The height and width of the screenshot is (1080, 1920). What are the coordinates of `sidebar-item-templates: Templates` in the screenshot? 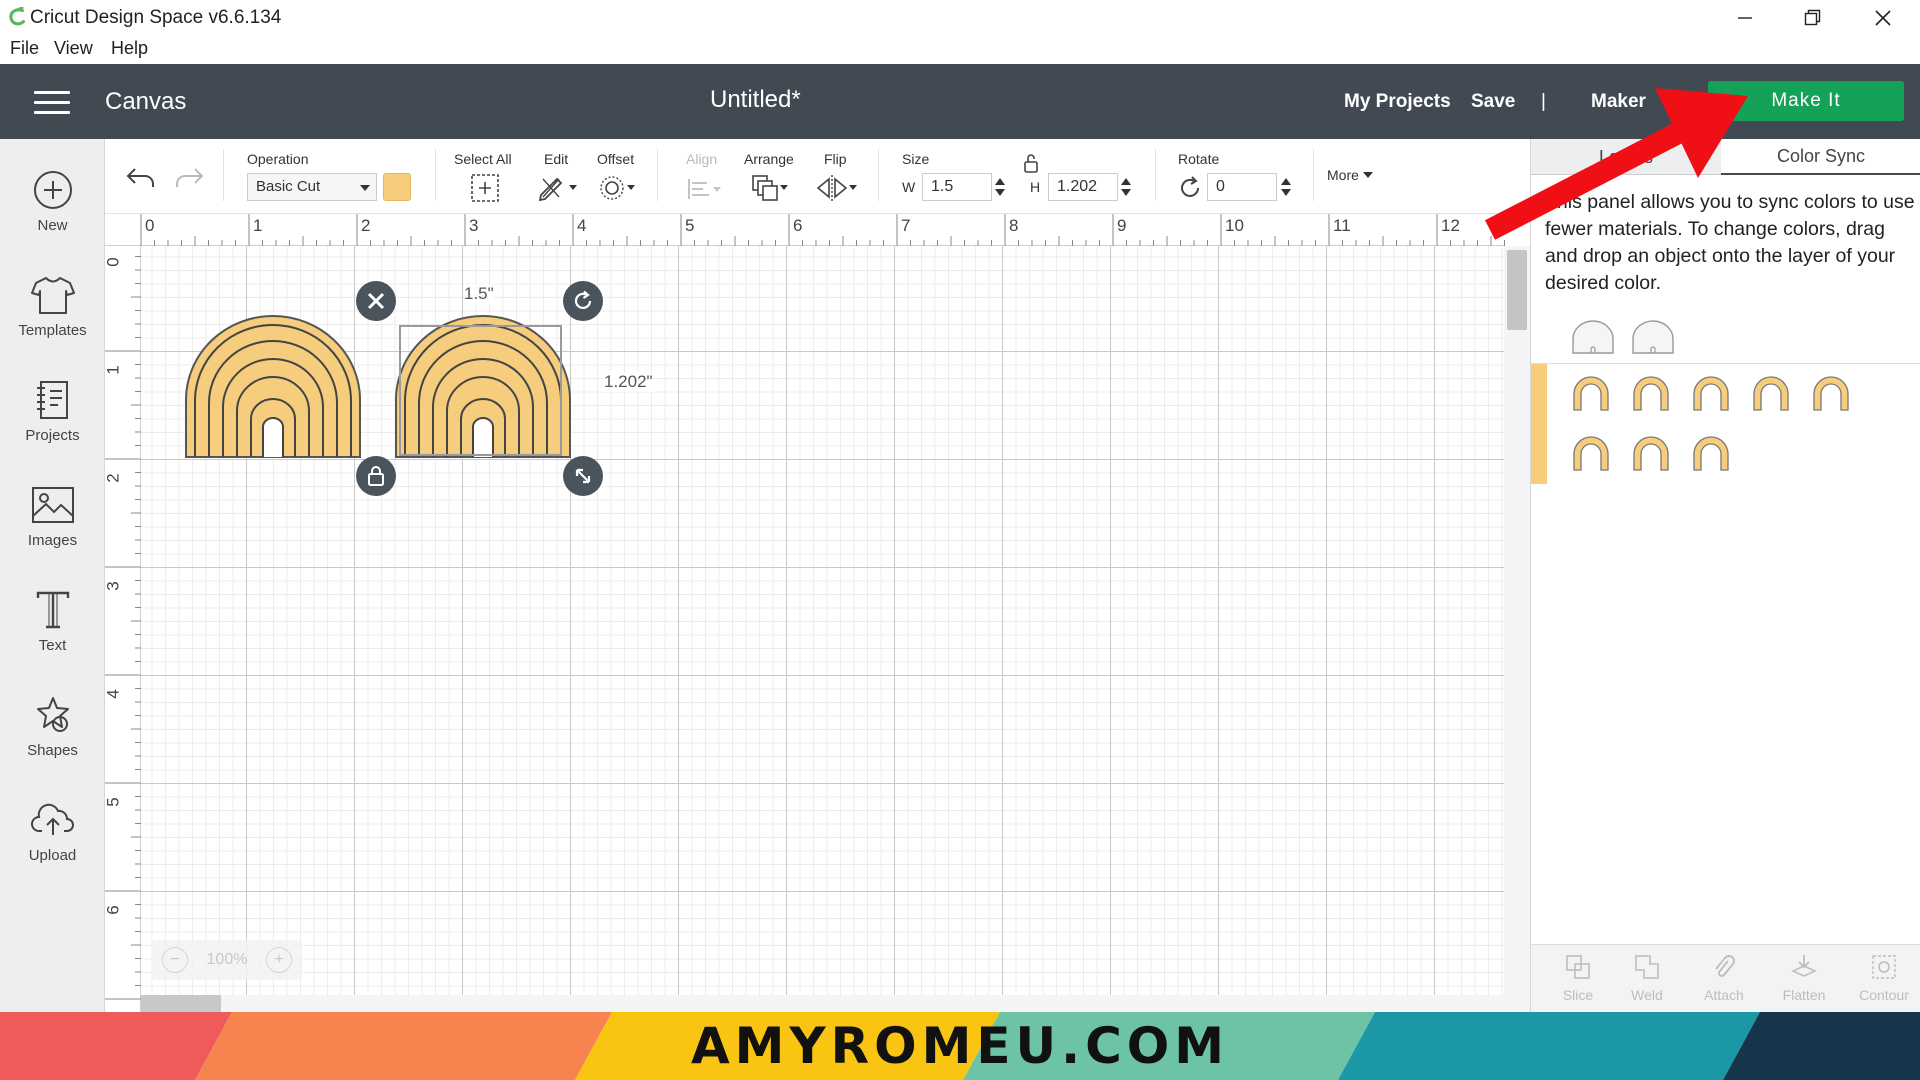 It's located at (52, 309).